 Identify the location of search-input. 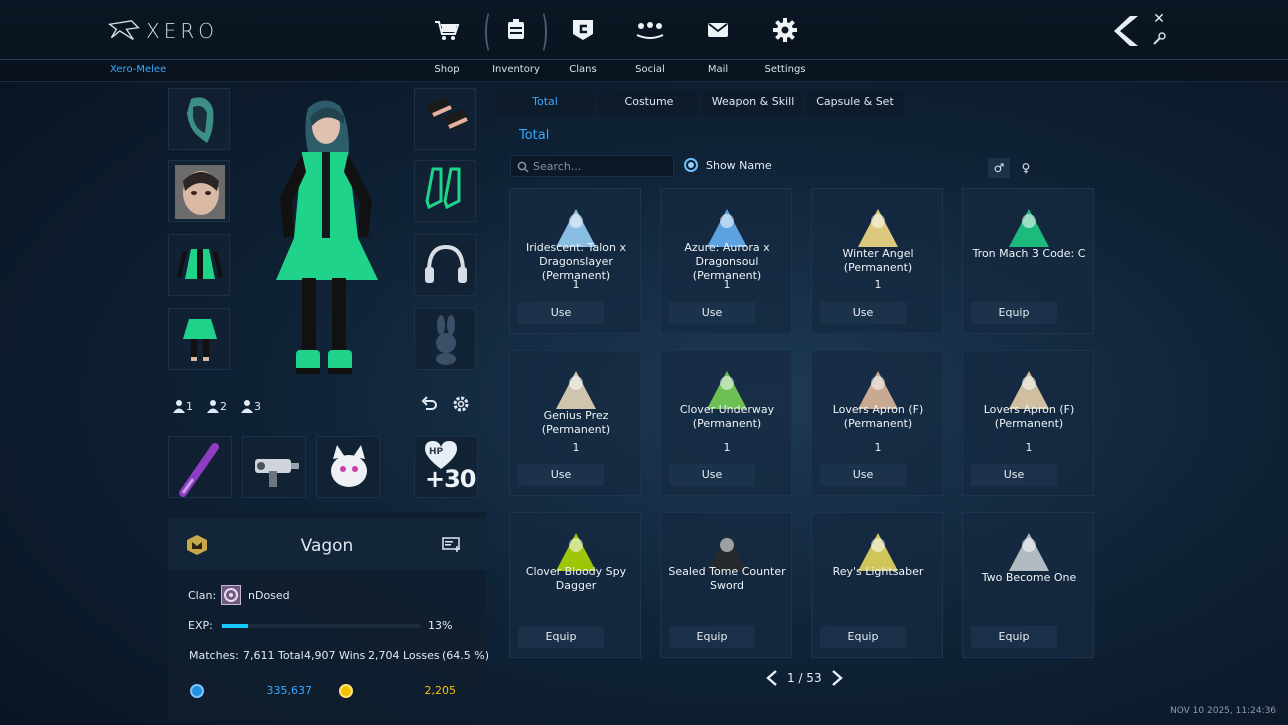
(602, 166).